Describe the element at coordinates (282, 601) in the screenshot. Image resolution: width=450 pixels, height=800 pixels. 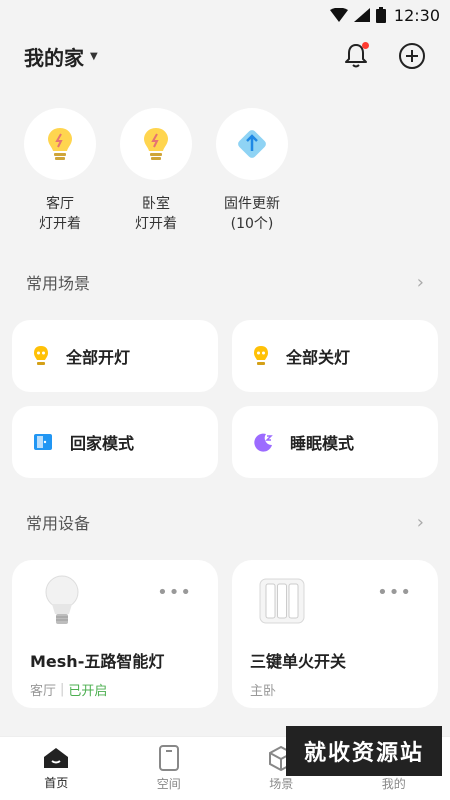
I see `triple-switch-icon` at that location.